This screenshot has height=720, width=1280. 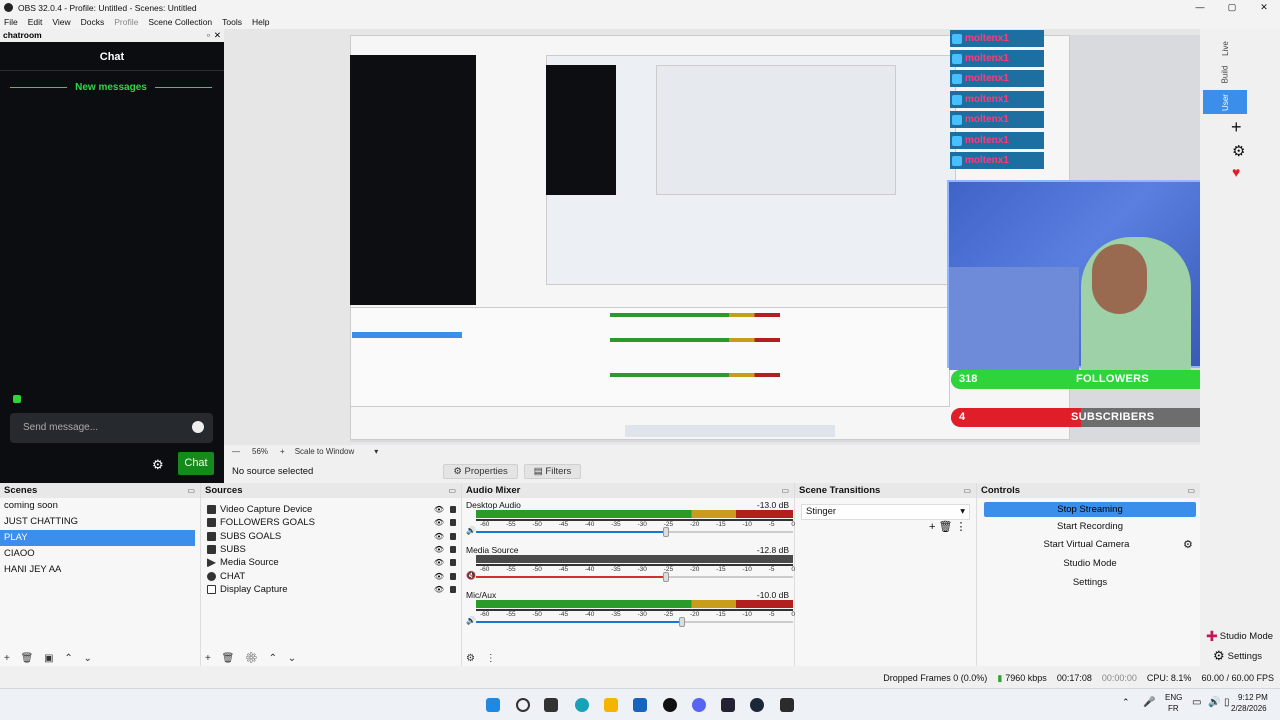 I want to click on chevron-down-icon: ▾, so click(x=376, y=451).